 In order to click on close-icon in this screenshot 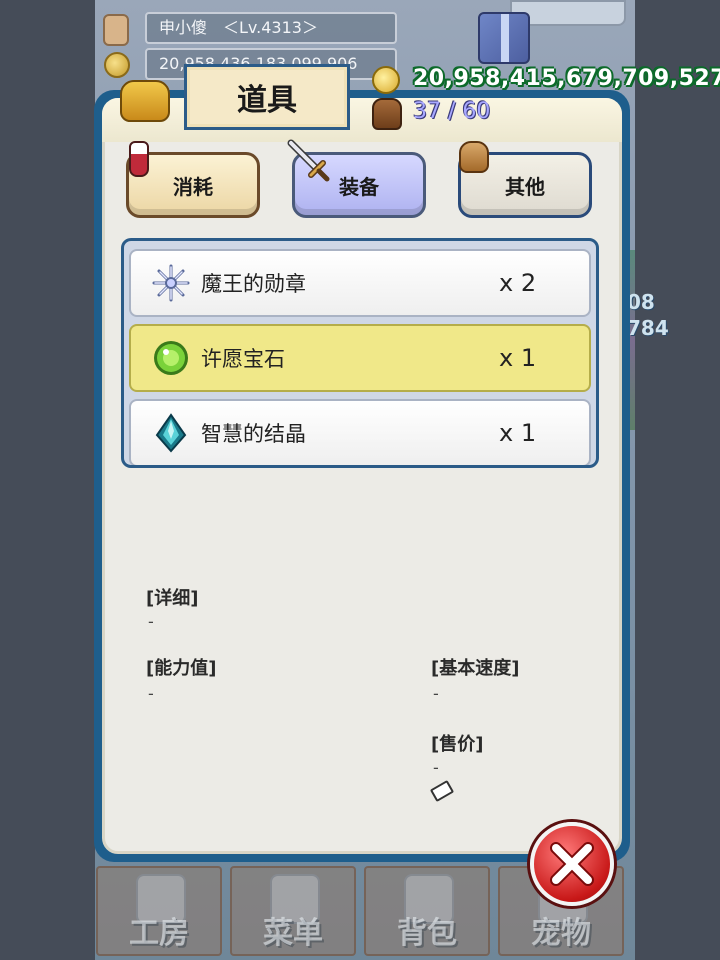, I will do `click(572, 864)`.